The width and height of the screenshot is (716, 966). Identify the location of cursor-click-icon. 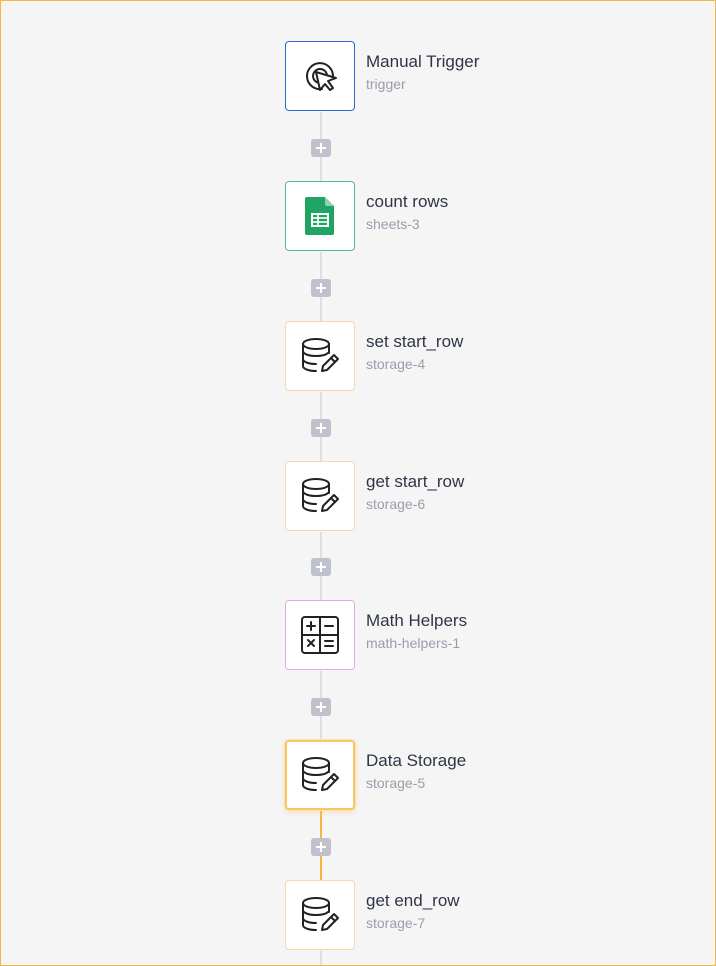
(320, 76).